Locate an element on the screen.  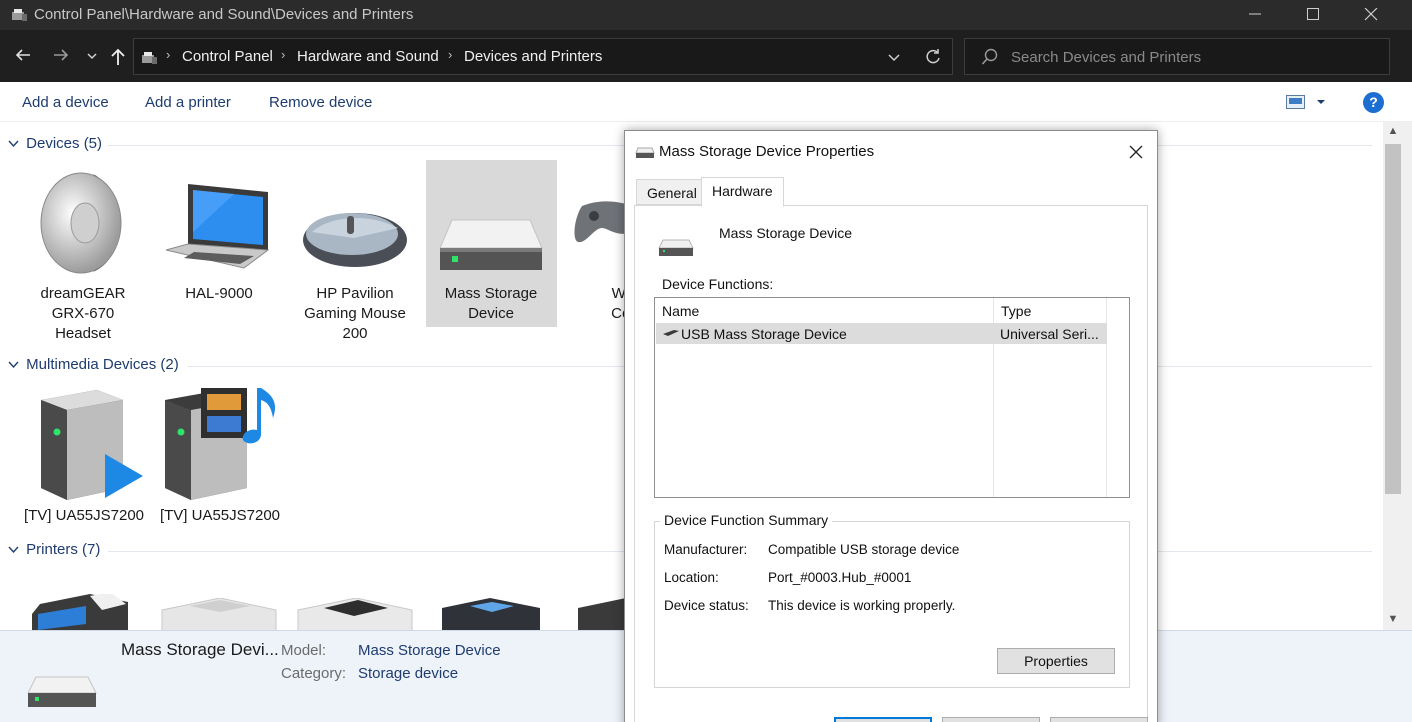
search-box is located at coordinates (1177, 56).